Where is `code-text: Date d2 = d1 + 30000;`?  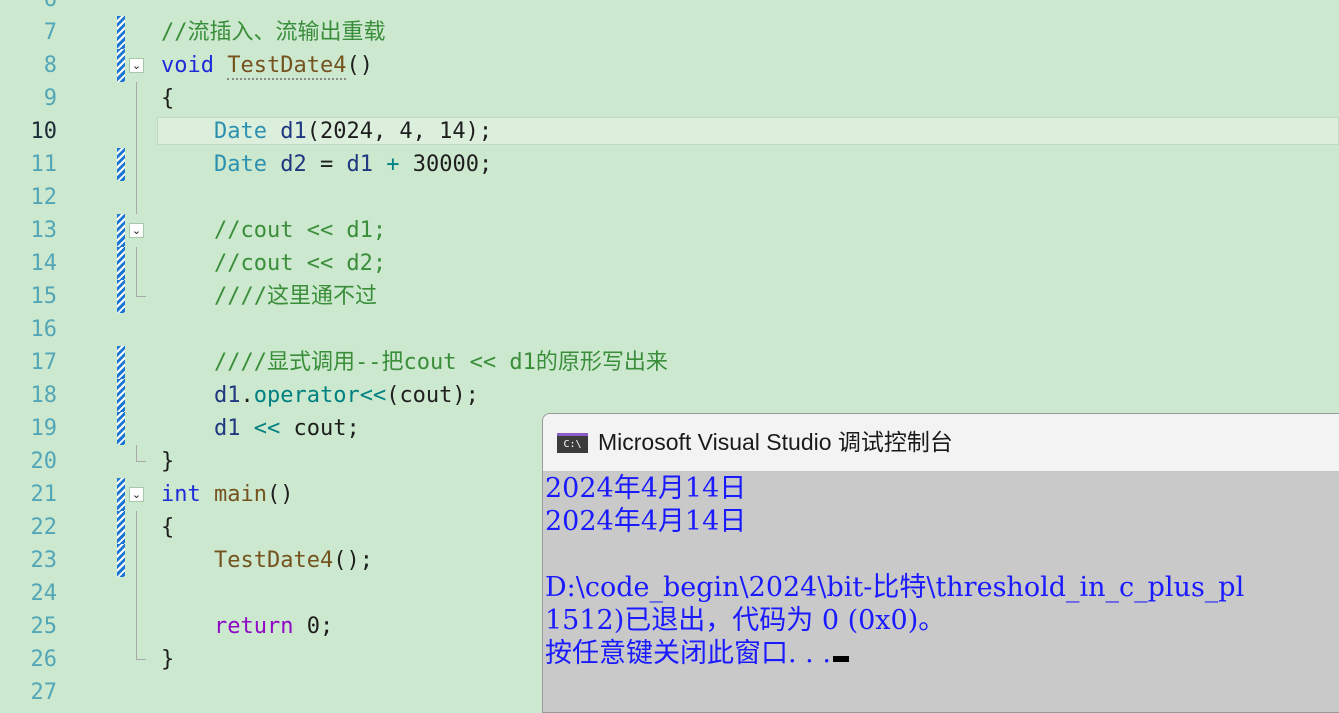 code-text: Date d2 = d1 + 30000; is located at coordinates (326, 164).